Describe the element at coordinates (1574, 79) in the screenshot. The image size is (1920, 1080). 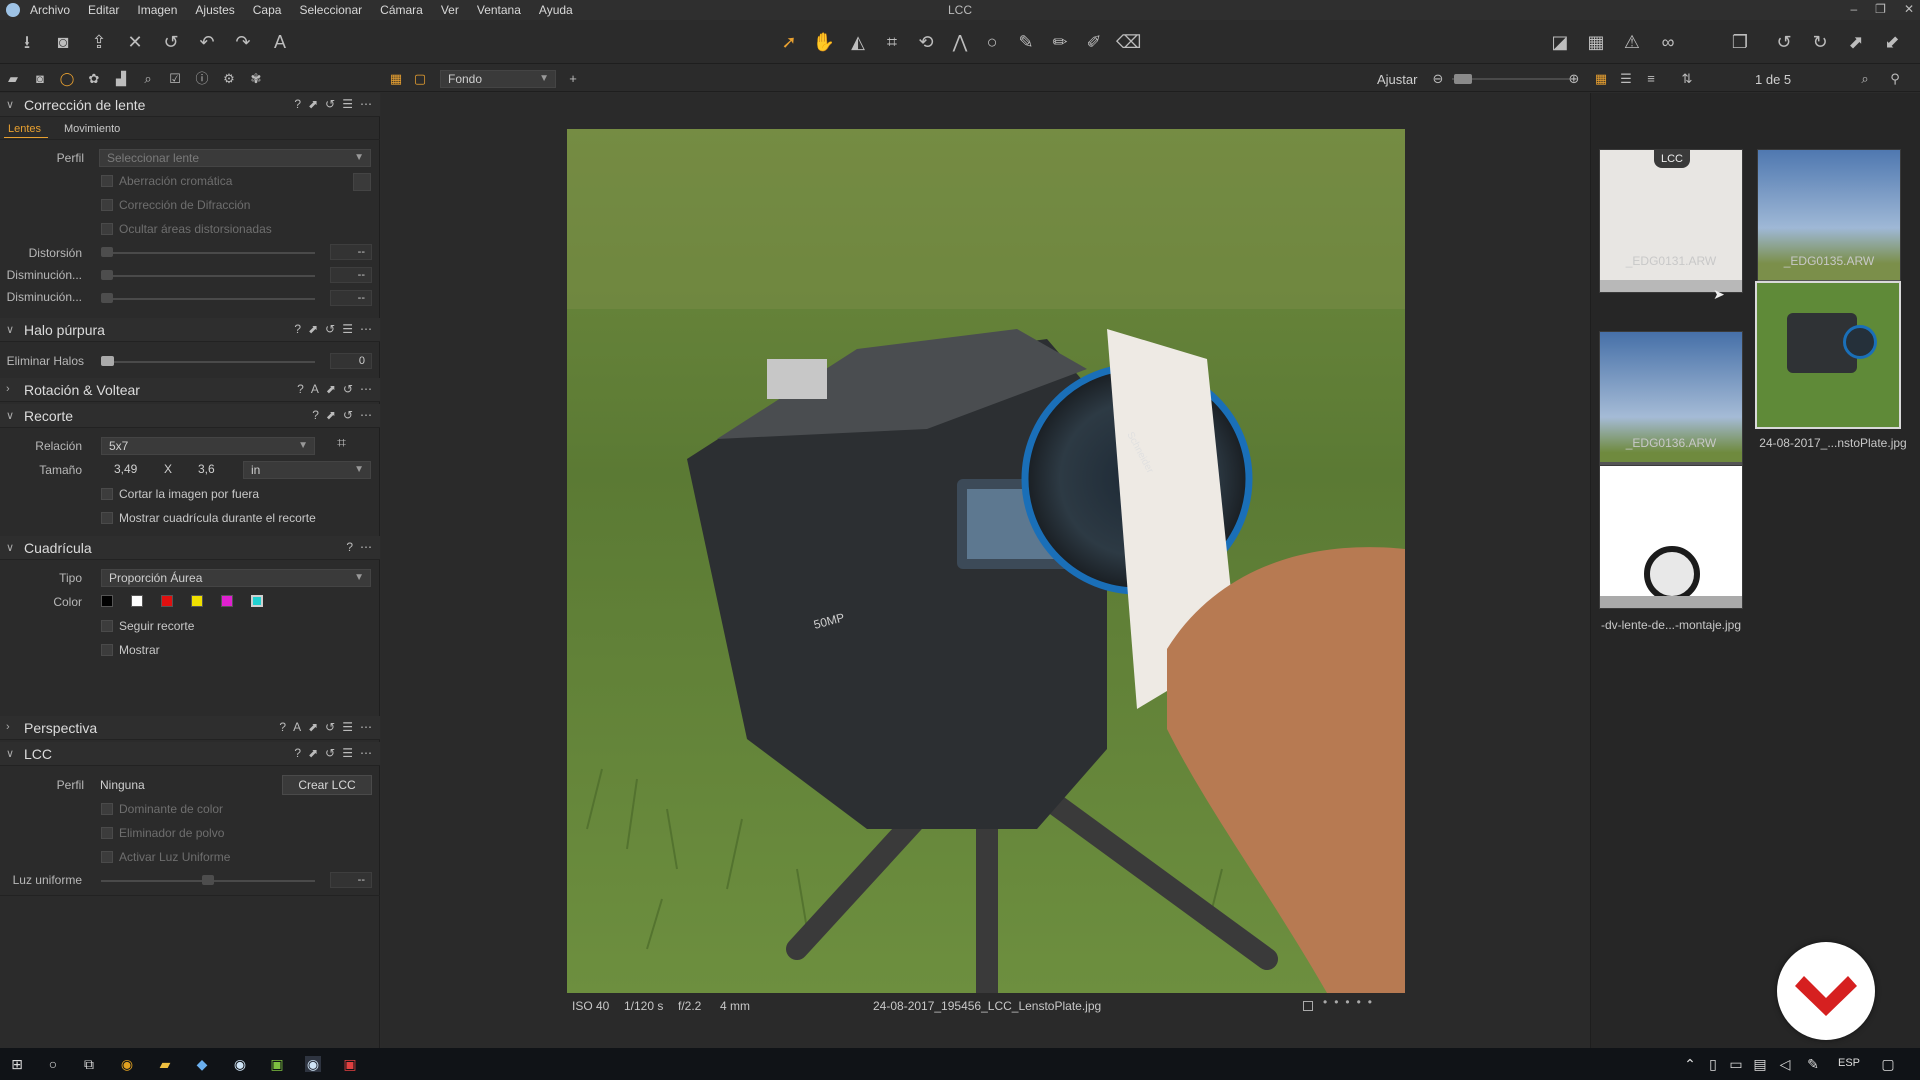
I see `zoom-in-icon: ⊕` at that location.